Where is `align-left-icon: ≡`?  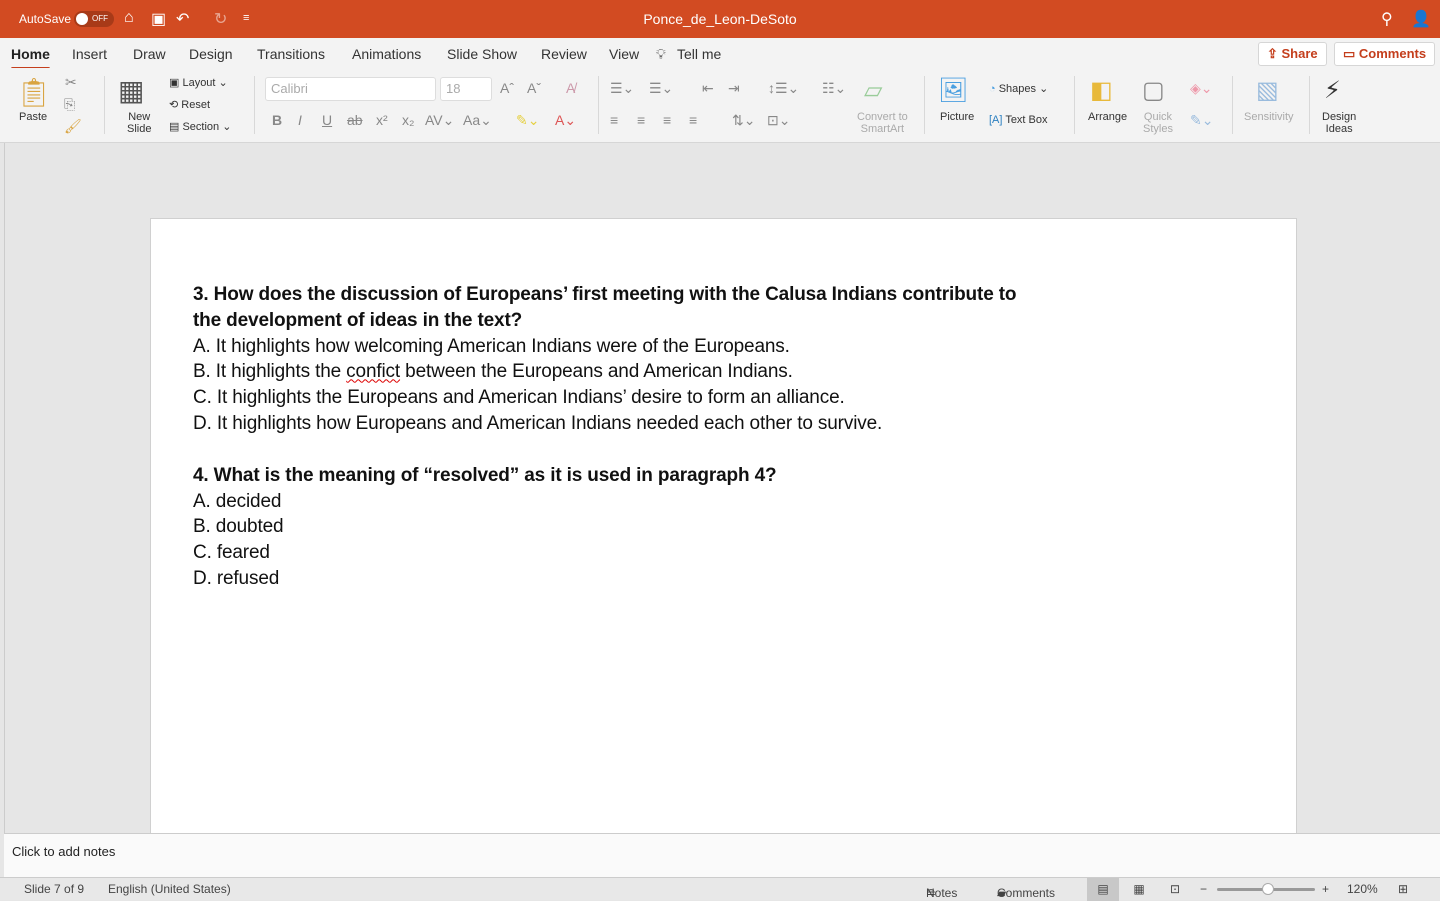 align-left-icon: ≡ is located at coordinates (614, 120).